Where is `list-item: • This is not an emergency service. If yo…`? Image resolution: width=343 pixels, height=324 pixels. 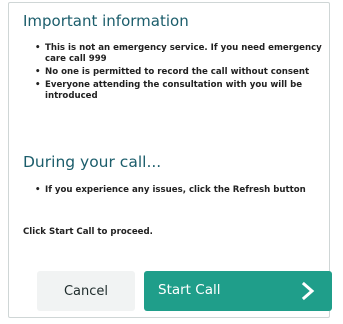 list-item: • This is not an emergency service. If yo… is located at coordinates (178, 53).